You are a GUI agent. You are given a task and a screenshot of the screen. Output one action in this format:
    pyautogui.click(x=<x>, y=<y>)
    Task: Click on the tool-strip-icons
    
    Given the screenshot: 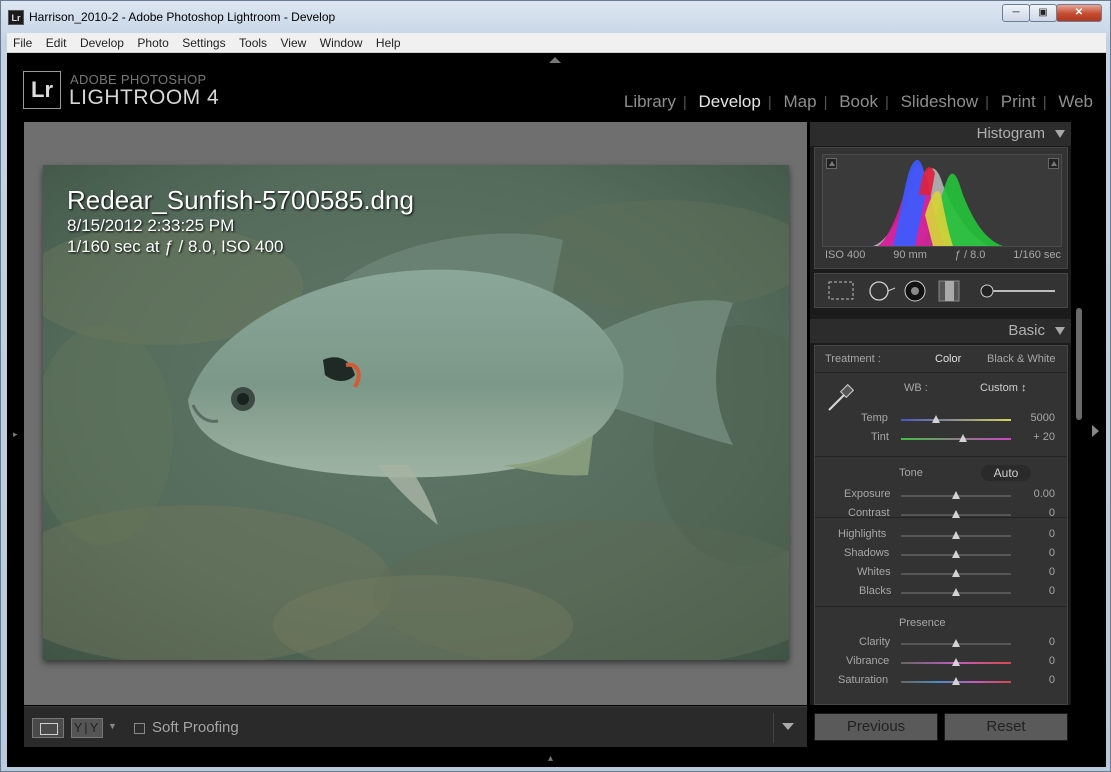 What is the action you would take?
    pyautogui.click(x=941, y=291)
    